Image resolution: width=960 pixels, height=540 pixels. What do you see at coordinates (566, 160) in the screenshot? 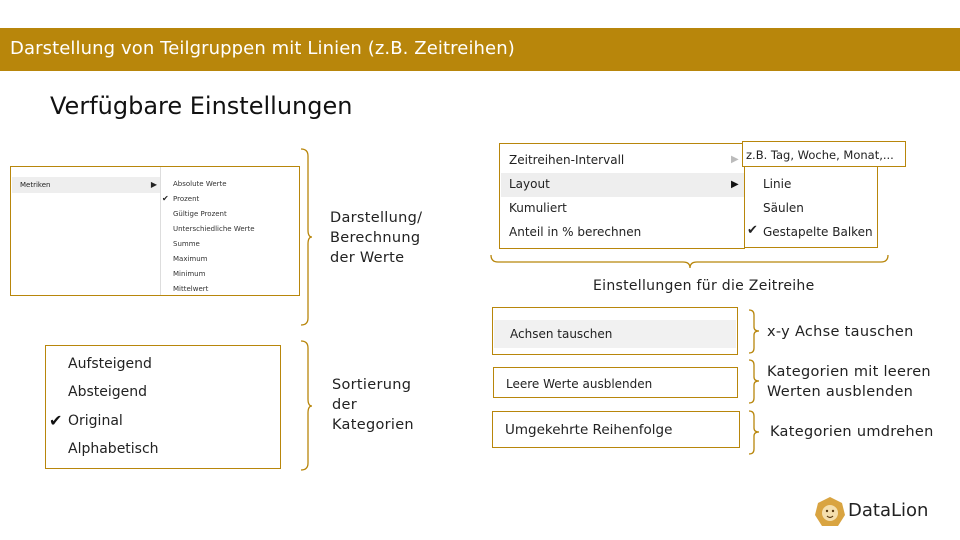
I see `timeseries-interval-item: Zeitreihen-Intervall` at bounding box center [566, 160].